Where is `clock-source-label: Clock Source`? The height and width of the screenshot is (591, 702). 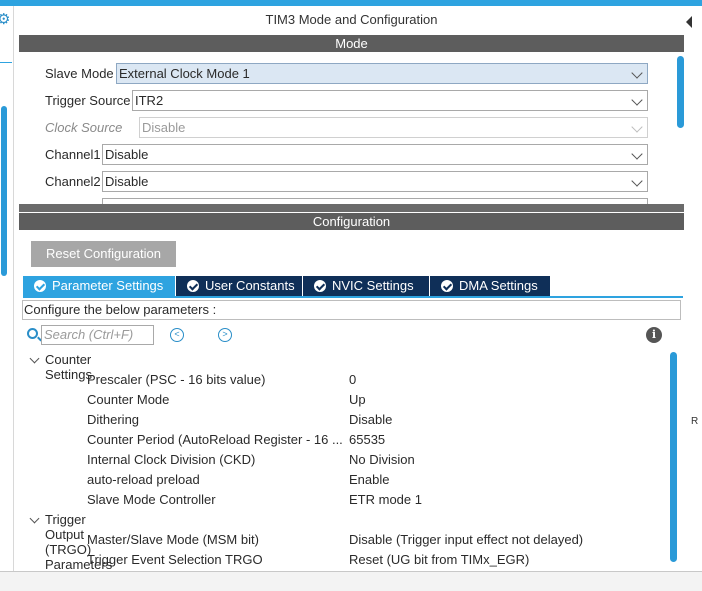
clock-source-label: Clock Source is located at coordinates (84, 127).